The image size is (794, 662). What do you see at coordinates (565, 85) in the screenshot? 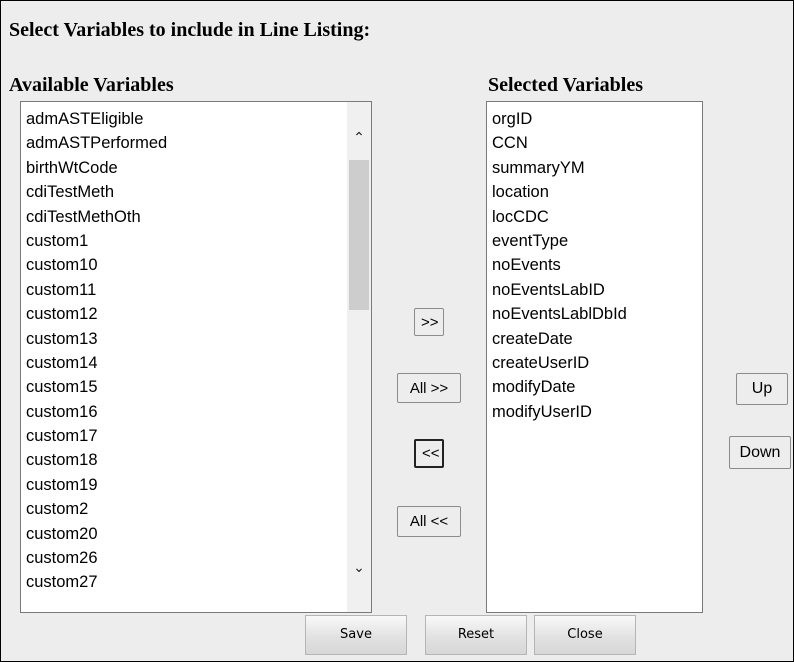
I see `selected-variables-title: Selected Variables` at bounding box center [565, 85].